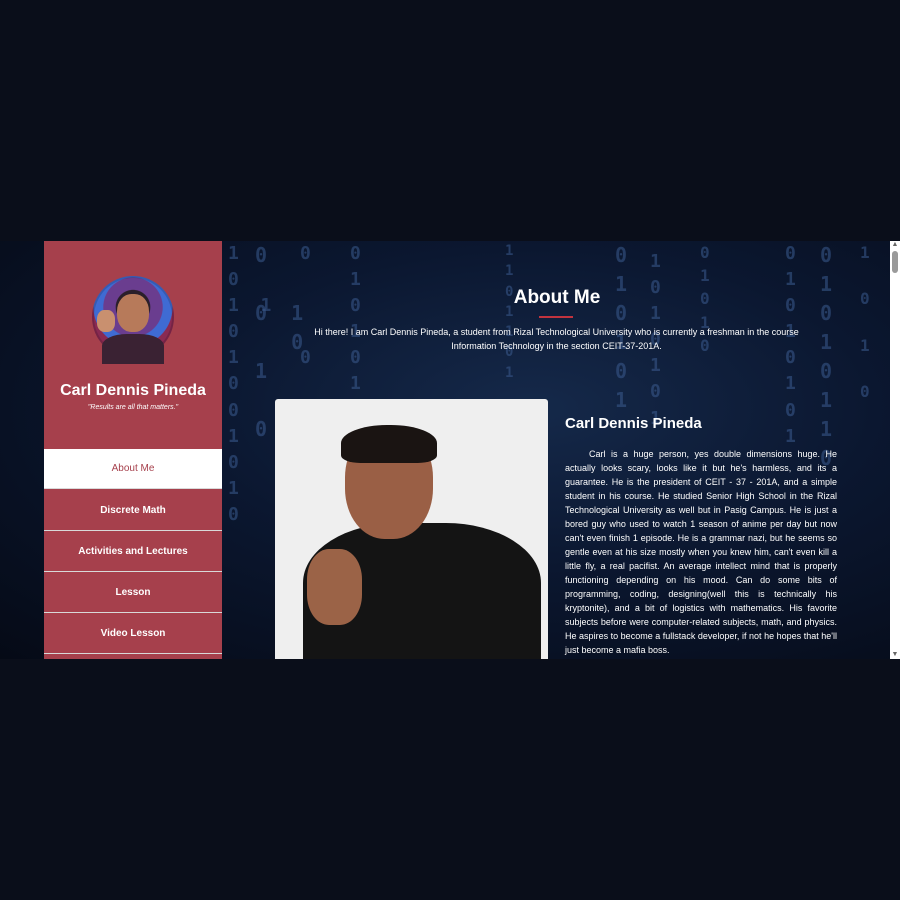  I want to click on profile-photo, so click(411, 529).